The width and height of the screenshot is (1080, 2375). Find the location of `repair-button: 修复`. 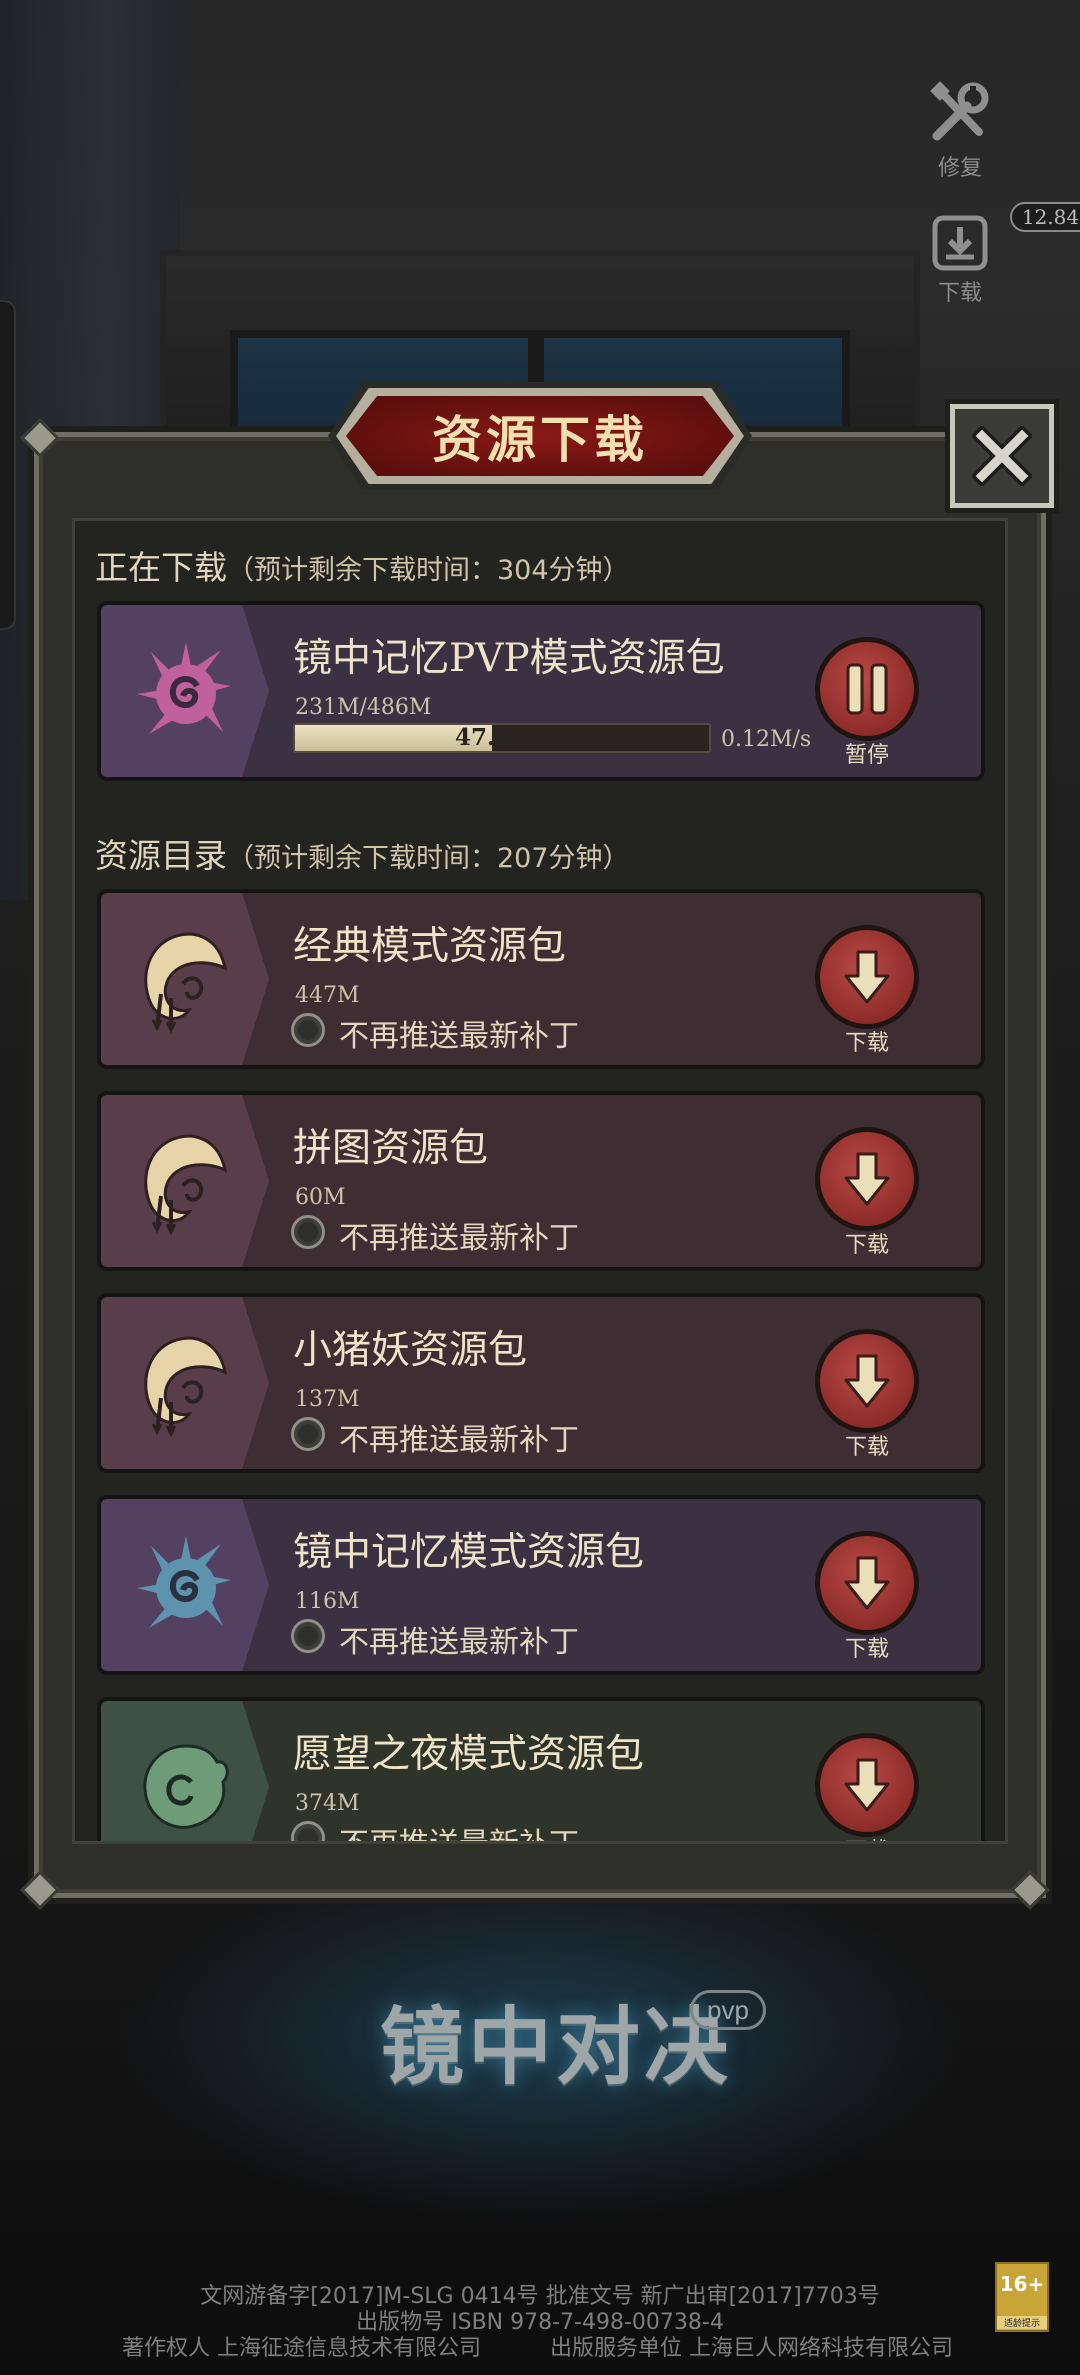

repair-button: 修复 is located at coordinates (960, 131).